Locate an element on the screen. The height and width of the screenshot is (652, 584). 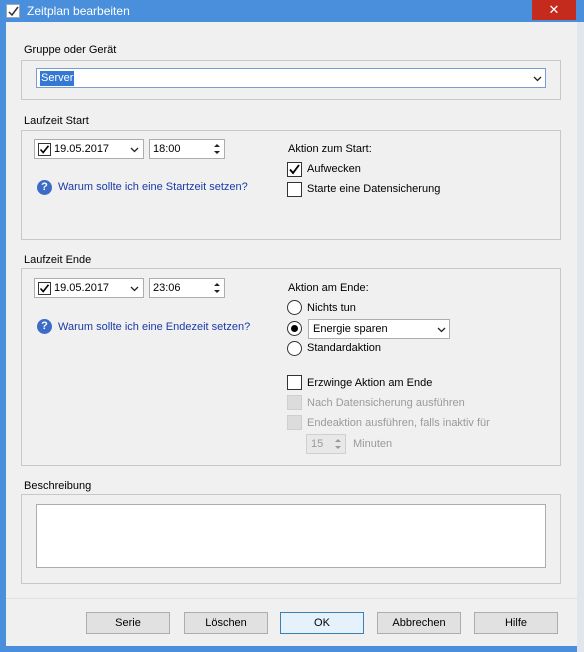
start-action-title: Aktion zum Start: is located at coordinates (330, 149).